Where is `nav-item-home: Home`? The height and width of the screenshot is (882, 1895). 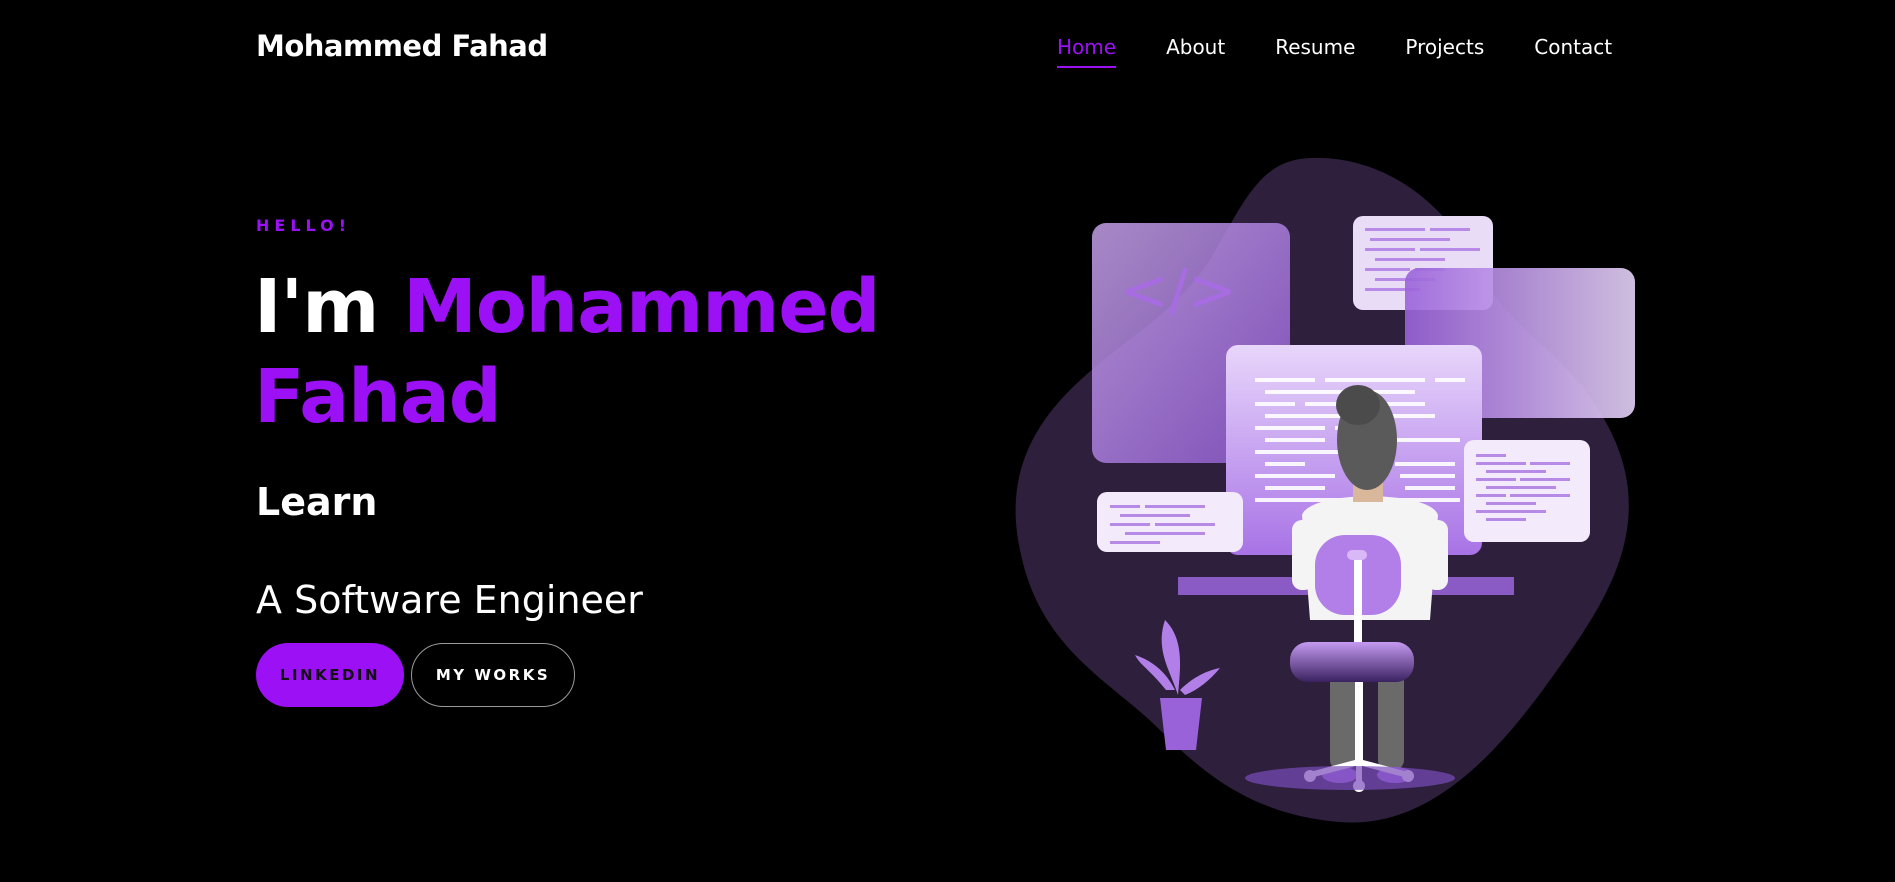
nav-item-home: Home is located at coordinates (1087, 51).